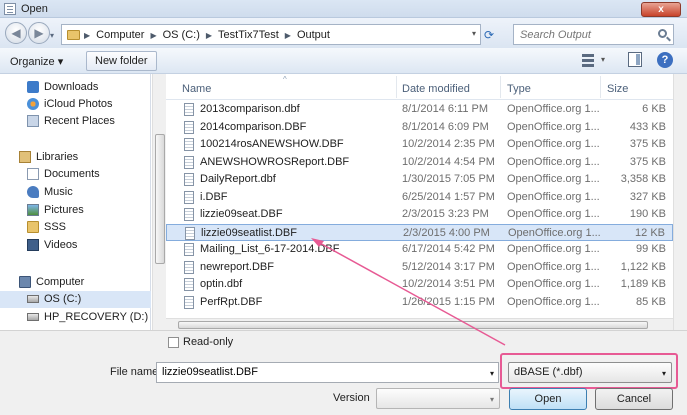 This screenshot has width=687, height=415. What do you see at coordinates (25, 282) in the screenshot?
I see `computer-icon` at bounding box center [25, 282].